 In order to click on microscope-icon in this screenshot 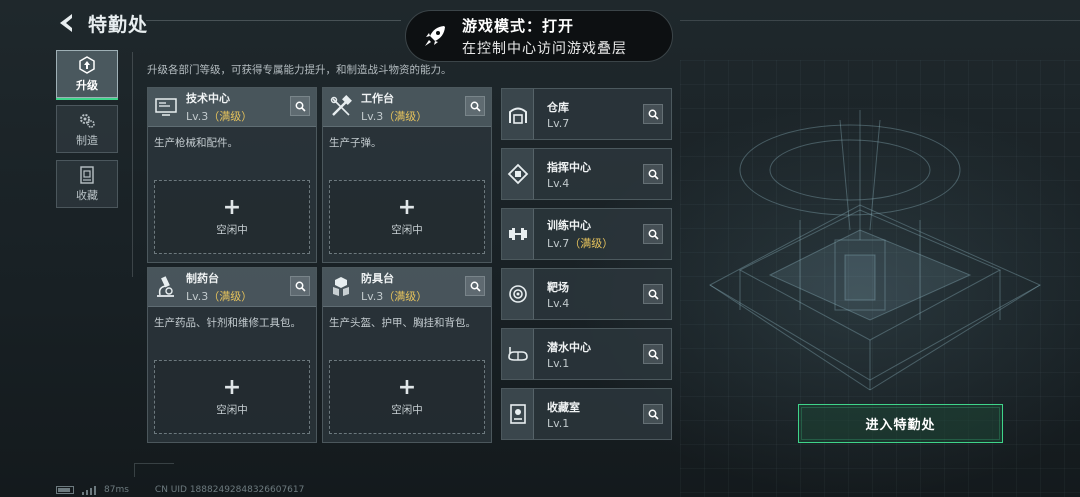, I will do `click(165, 286)`.